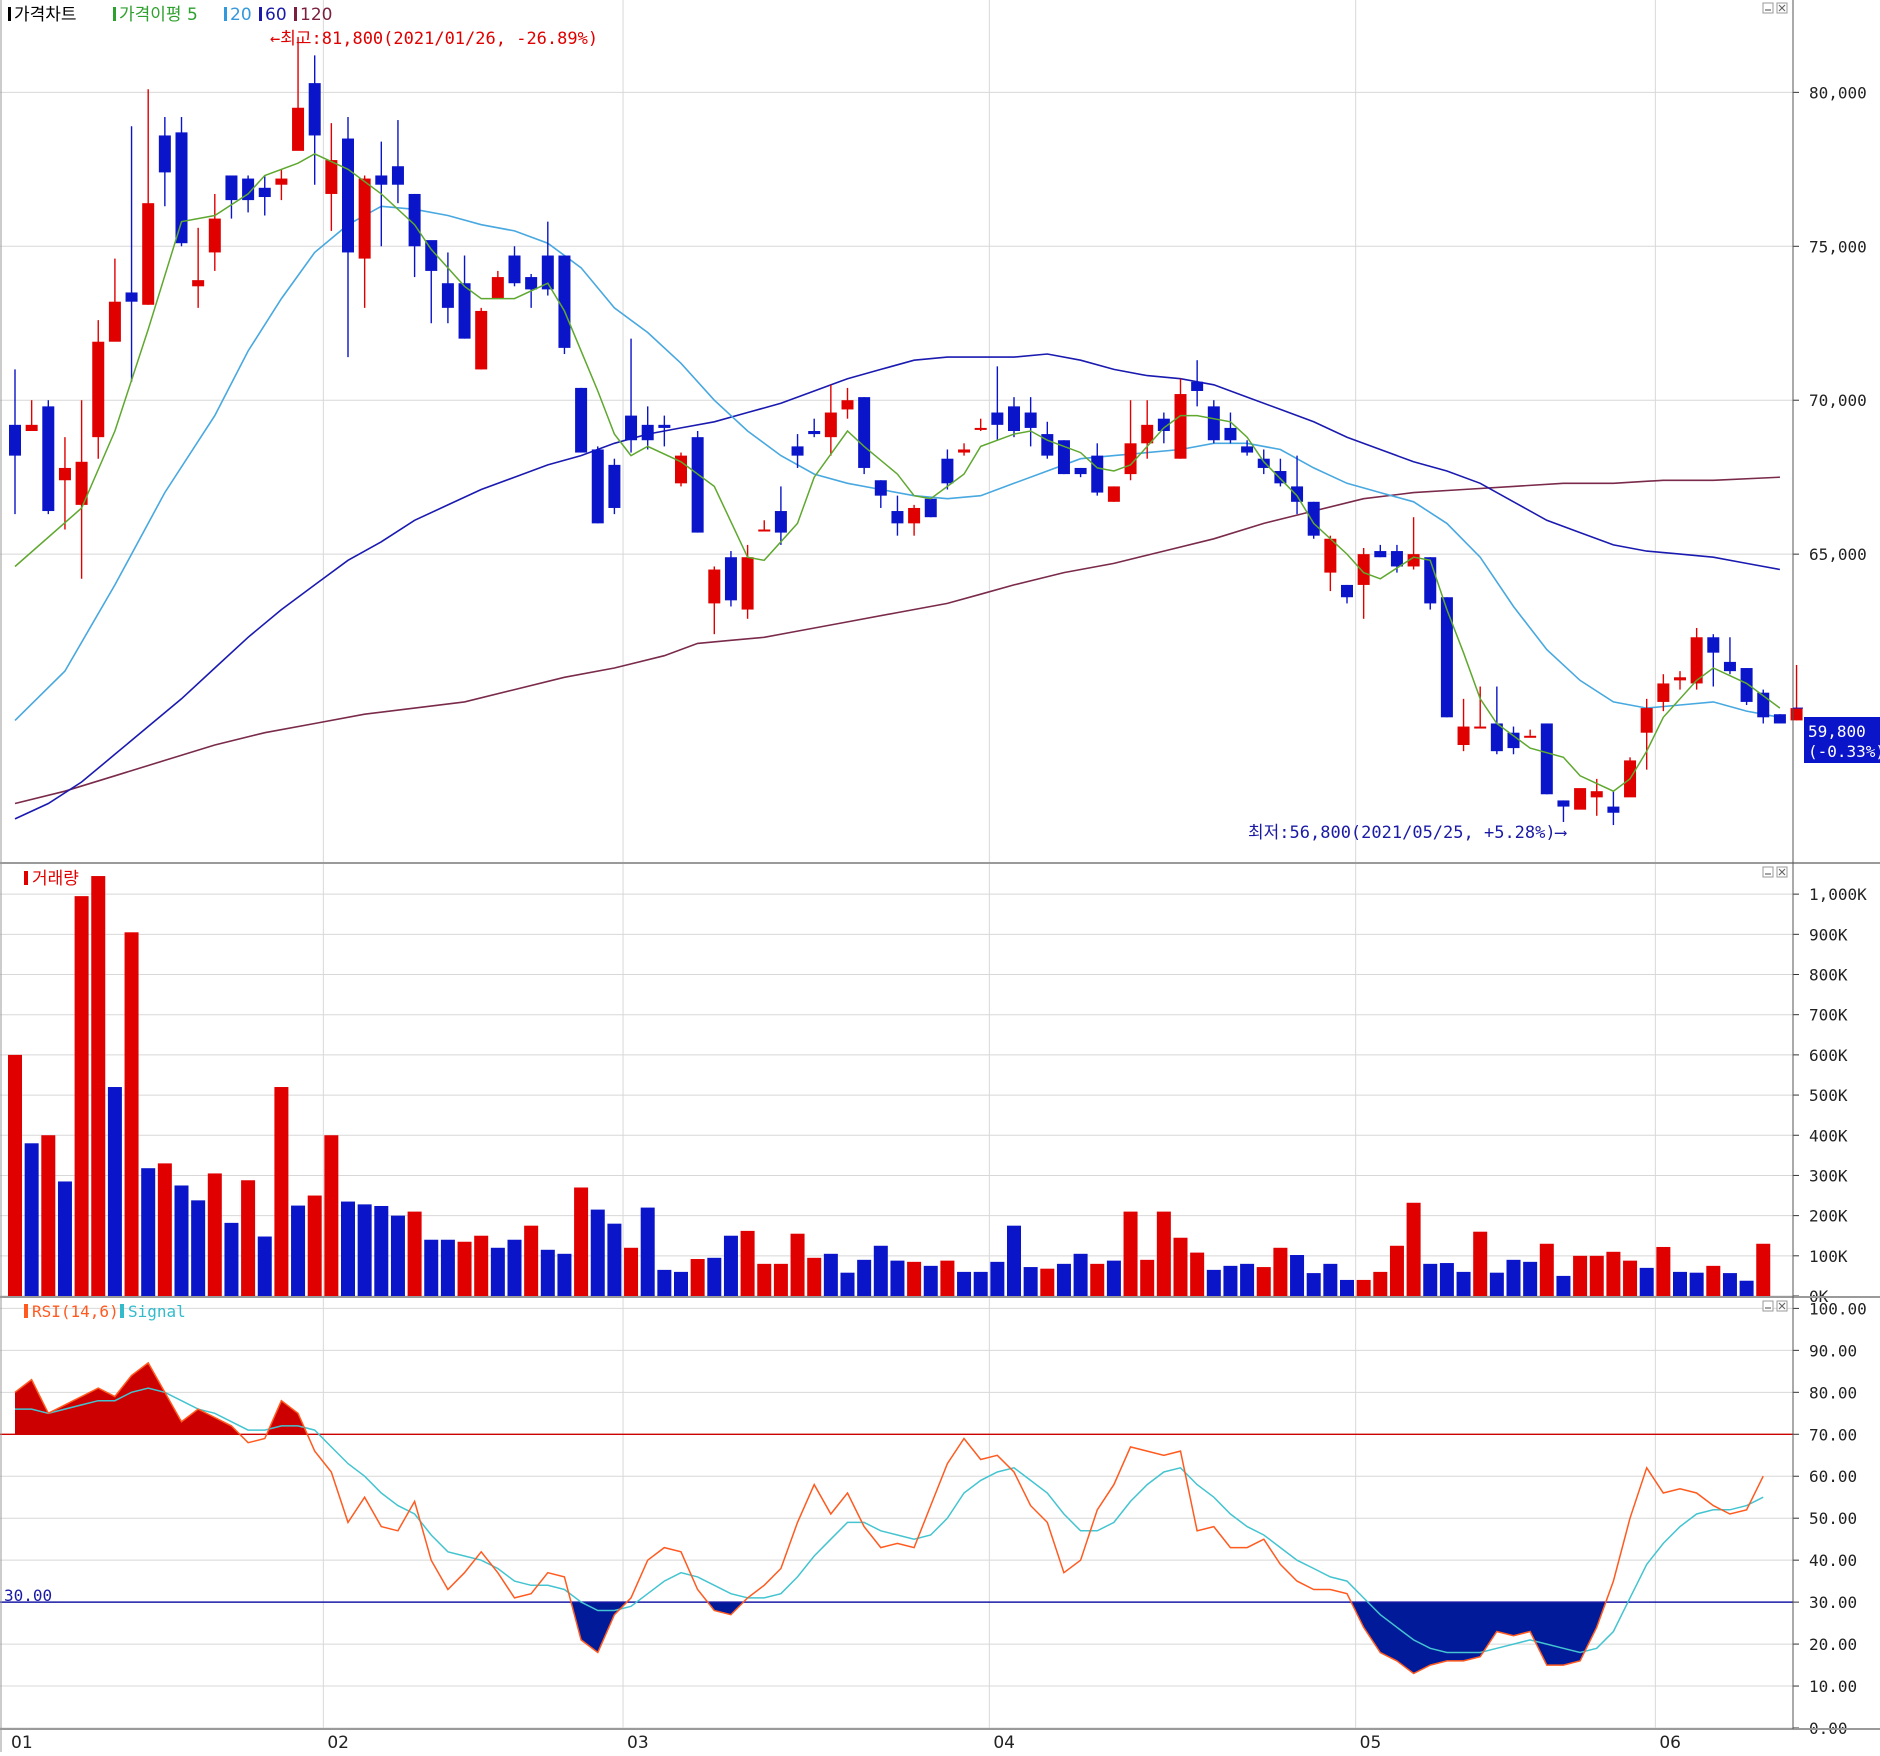 This screenshot has height=1756, width=1880. I want to click on month-tick-label: 02, so click(338, 1742).